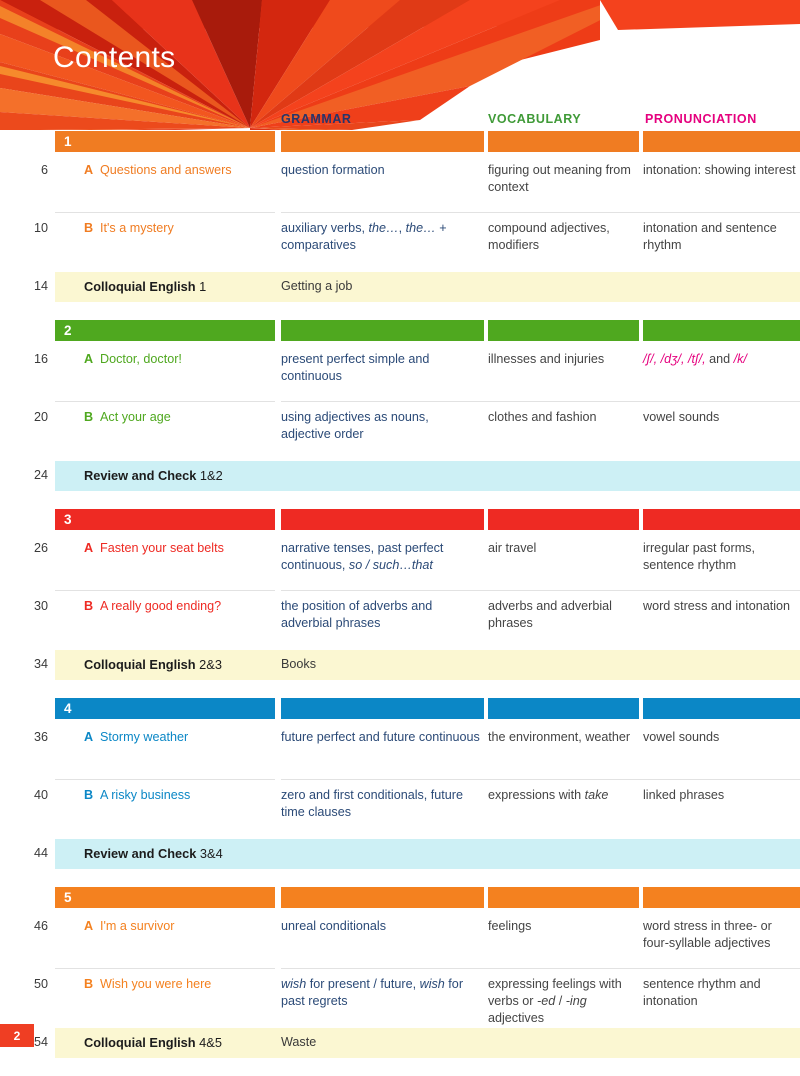  What do you see at coordinates (710, 236) in the screenshot?
I see `lesson-pronunciation: intonation and sentence rhythm` at bounding box center [710, 236].